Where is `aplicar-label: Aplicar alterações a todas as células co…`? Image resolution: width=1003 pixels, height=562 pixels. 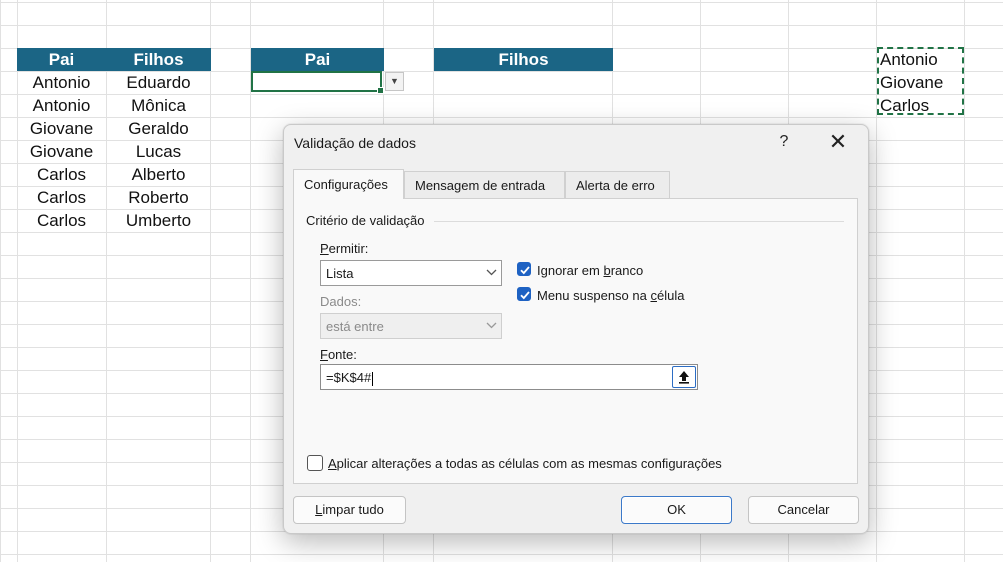
aplicar-label: Aplicar alterações a todas as células co… is located at coordinates (525, 463).